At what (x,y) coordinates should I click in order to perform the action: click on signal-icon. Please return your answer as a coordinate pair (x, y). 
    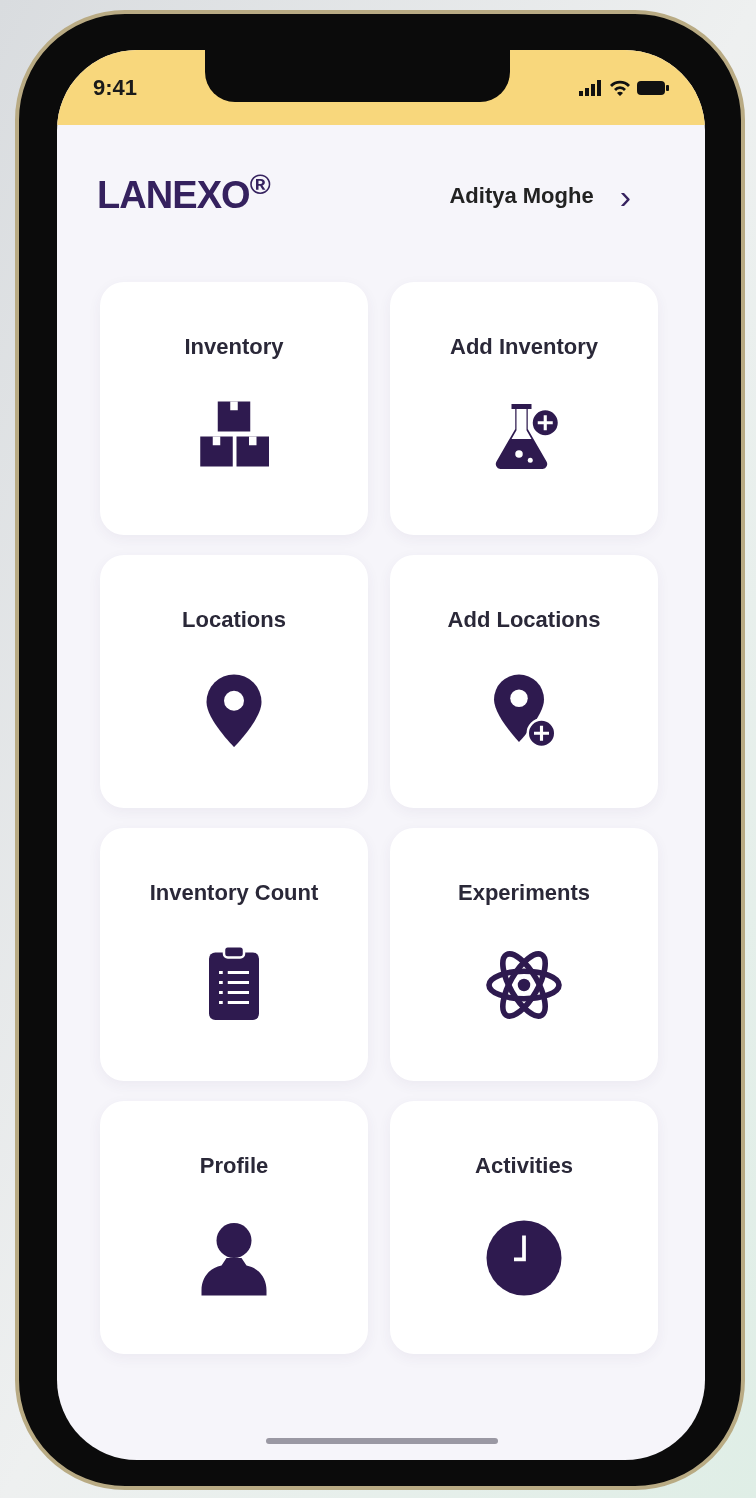
    Looking at the image, I should click on (591, 87).